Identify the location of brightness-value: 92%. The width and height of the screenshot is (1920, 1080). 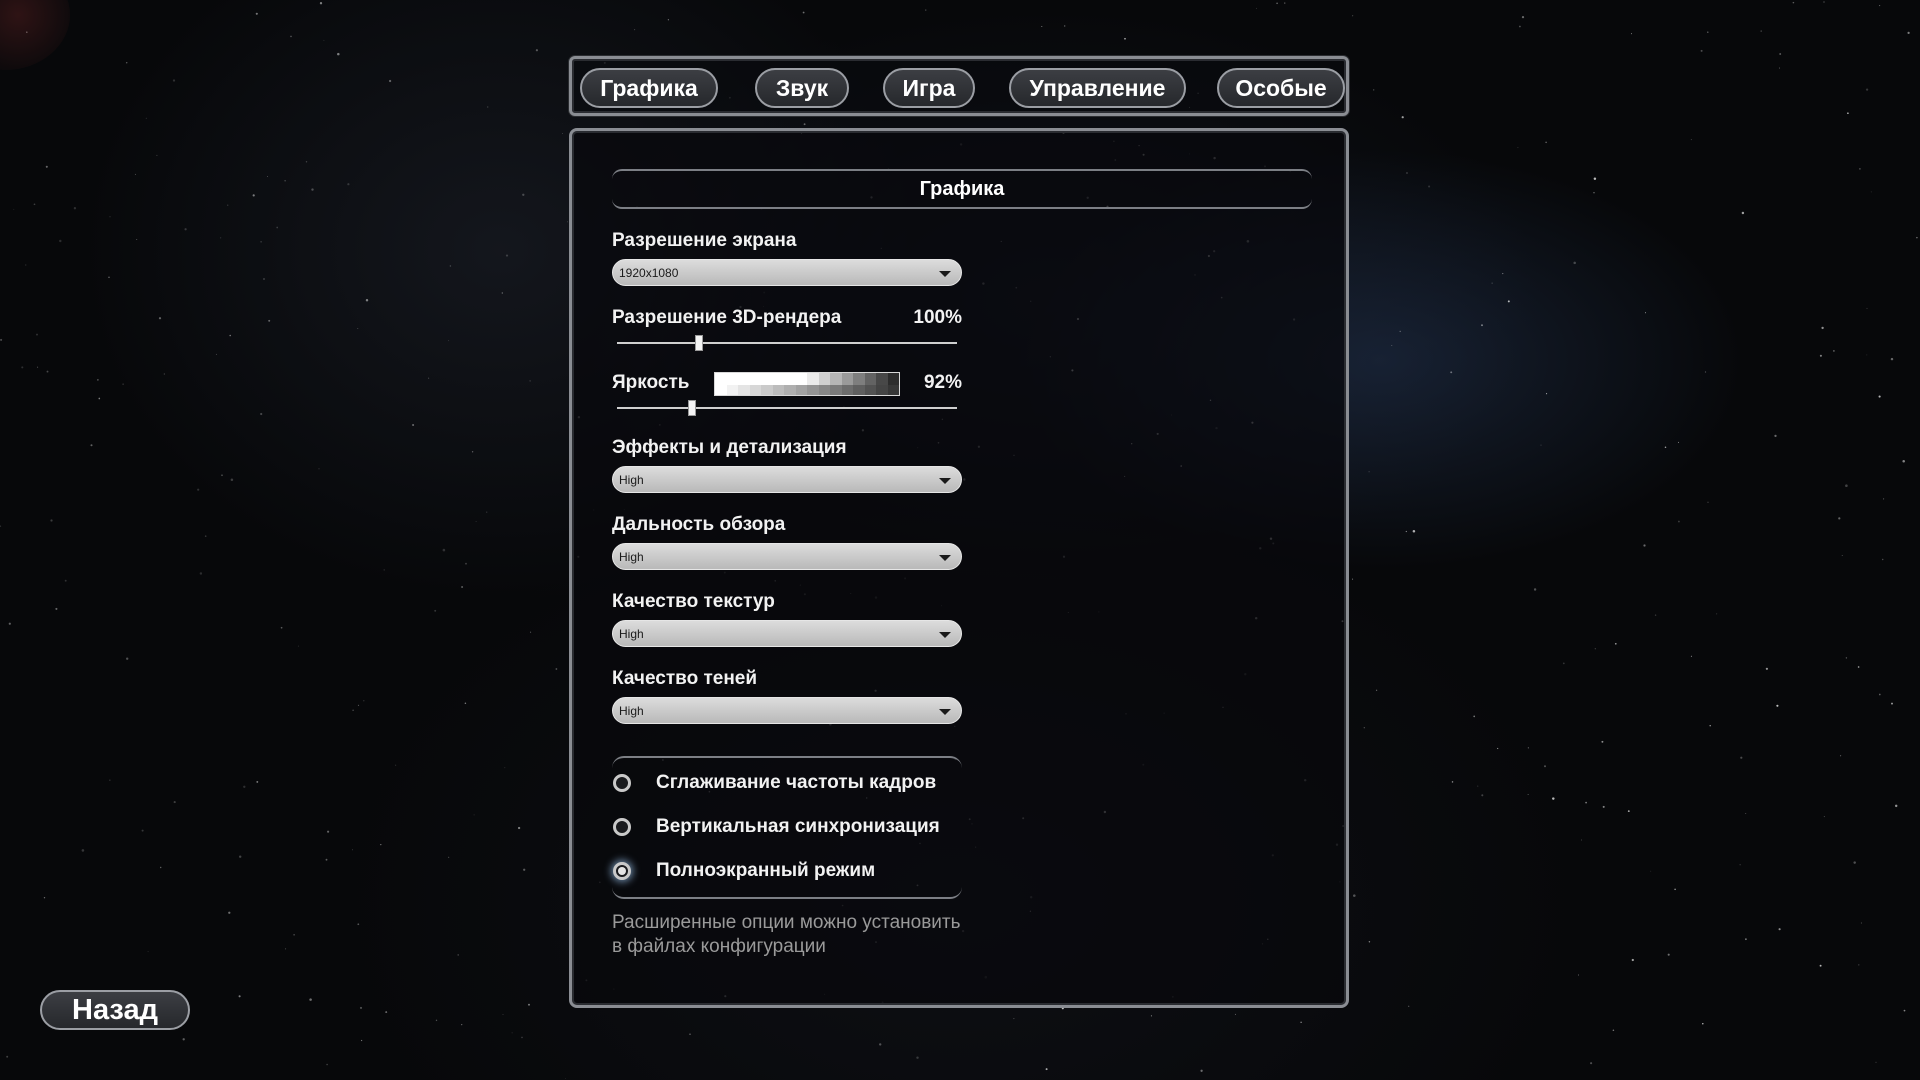
(942, 382).